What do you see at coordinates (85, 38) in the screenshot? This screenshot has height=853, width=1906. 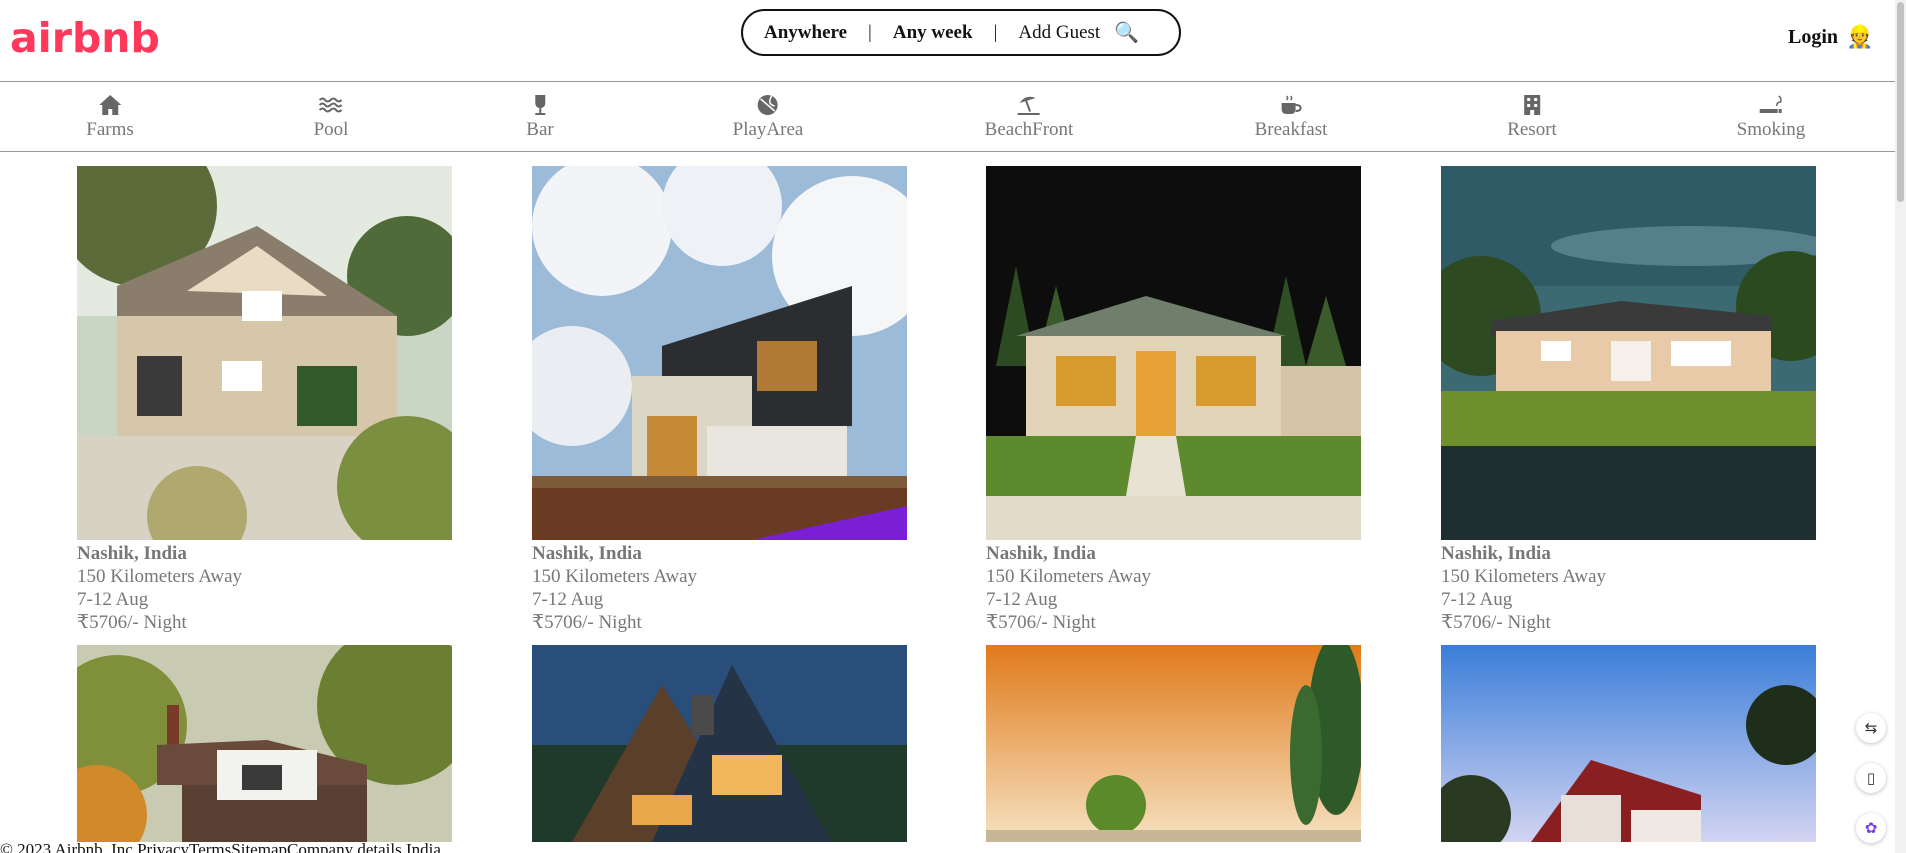 I see `airbnb-logo: airbnb` at bounding box center [85, 38].